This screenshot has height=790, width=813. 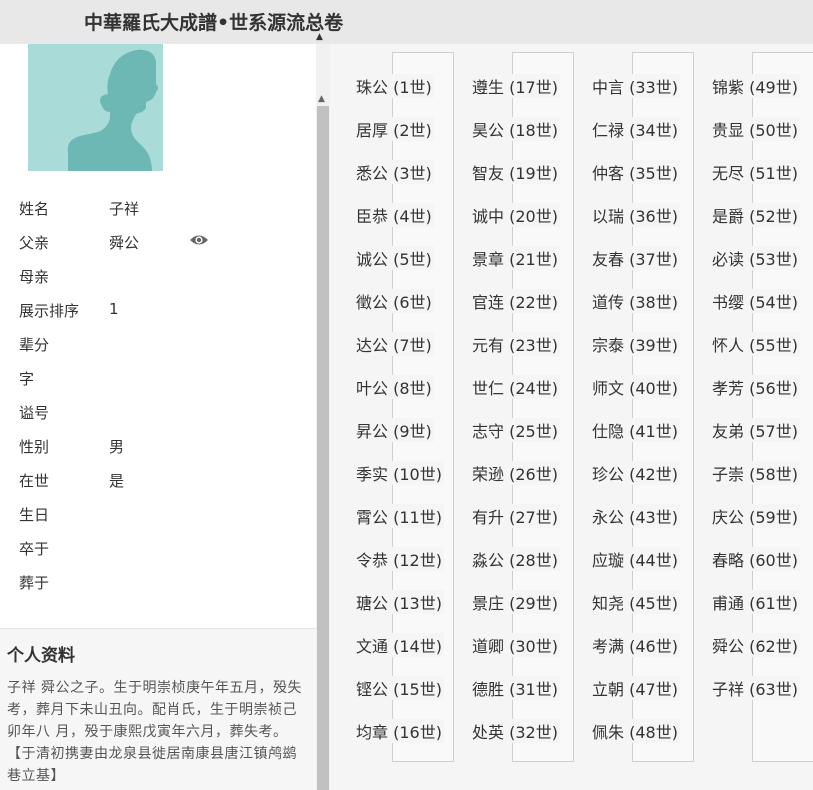 I want to click on generation-item: 甫通 (61世), so click(x=755, y=602).